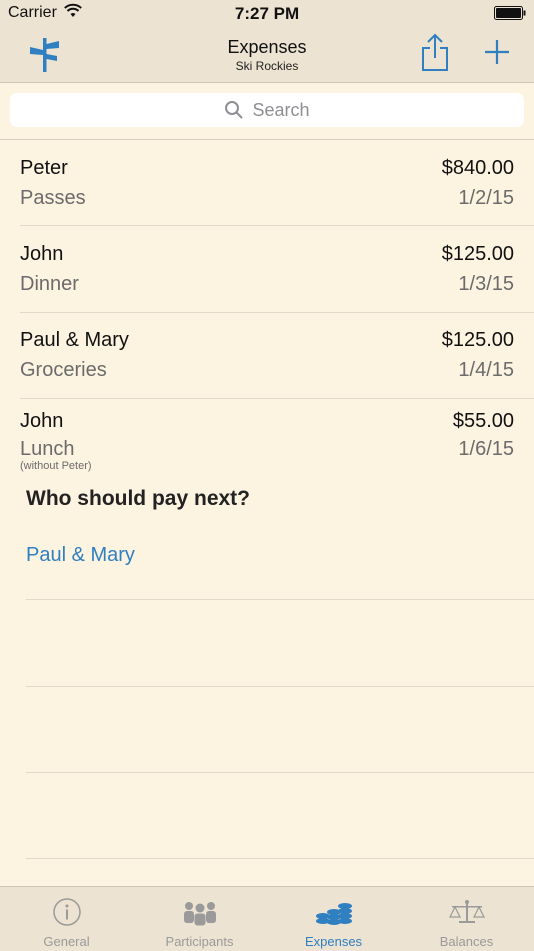 The image size is (534, 951). I want to click on expense-date: 1/2/15, so click(486, 198).